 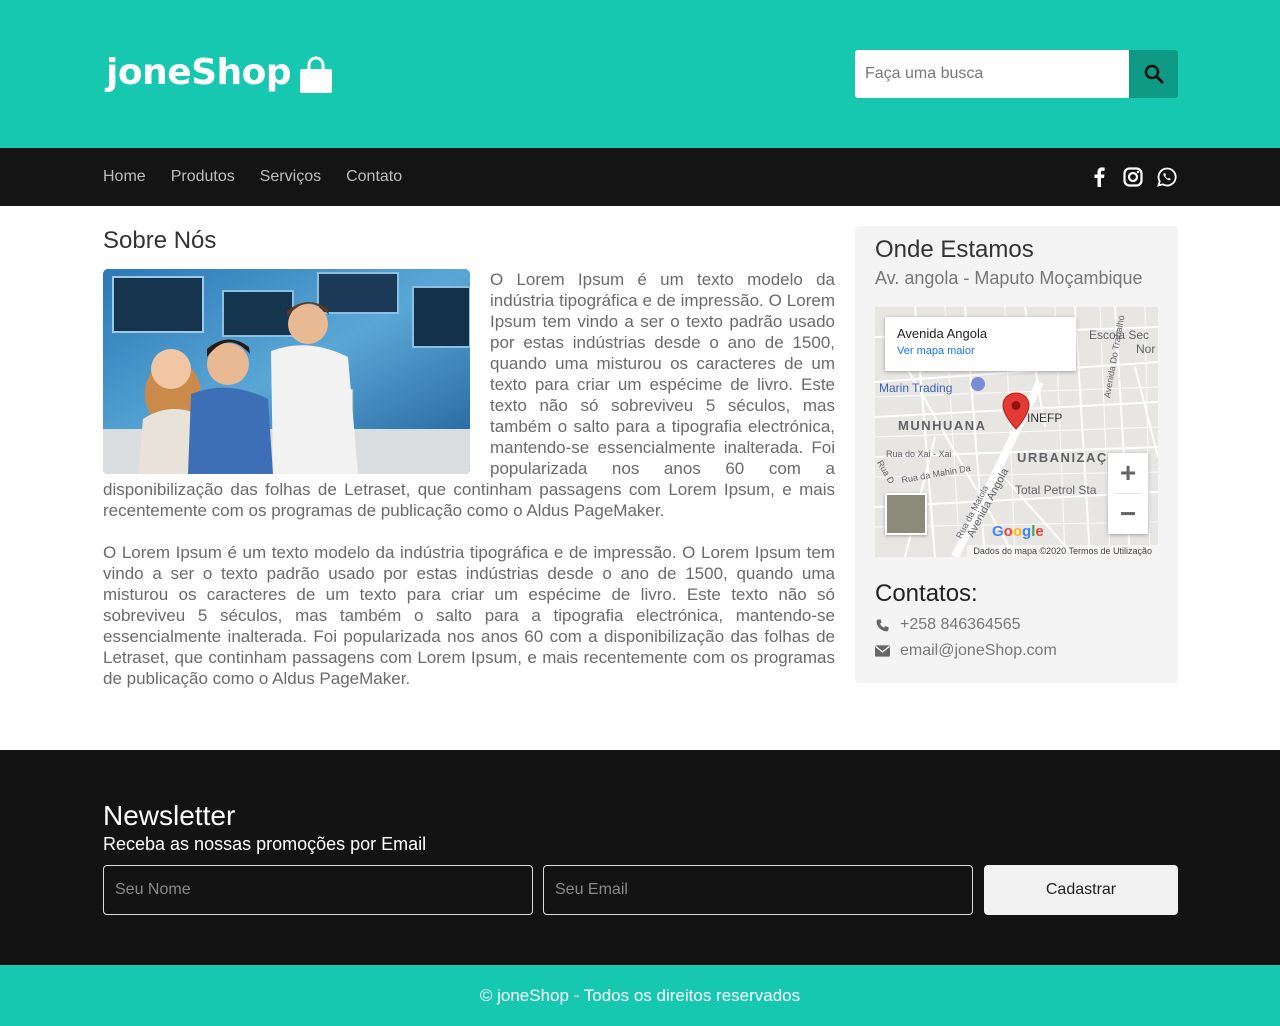 What do you see at coordinates (960, 624) in the screenshot?
I see `contact-phone-text: +258 846364565` at bounding box center [960, 624].